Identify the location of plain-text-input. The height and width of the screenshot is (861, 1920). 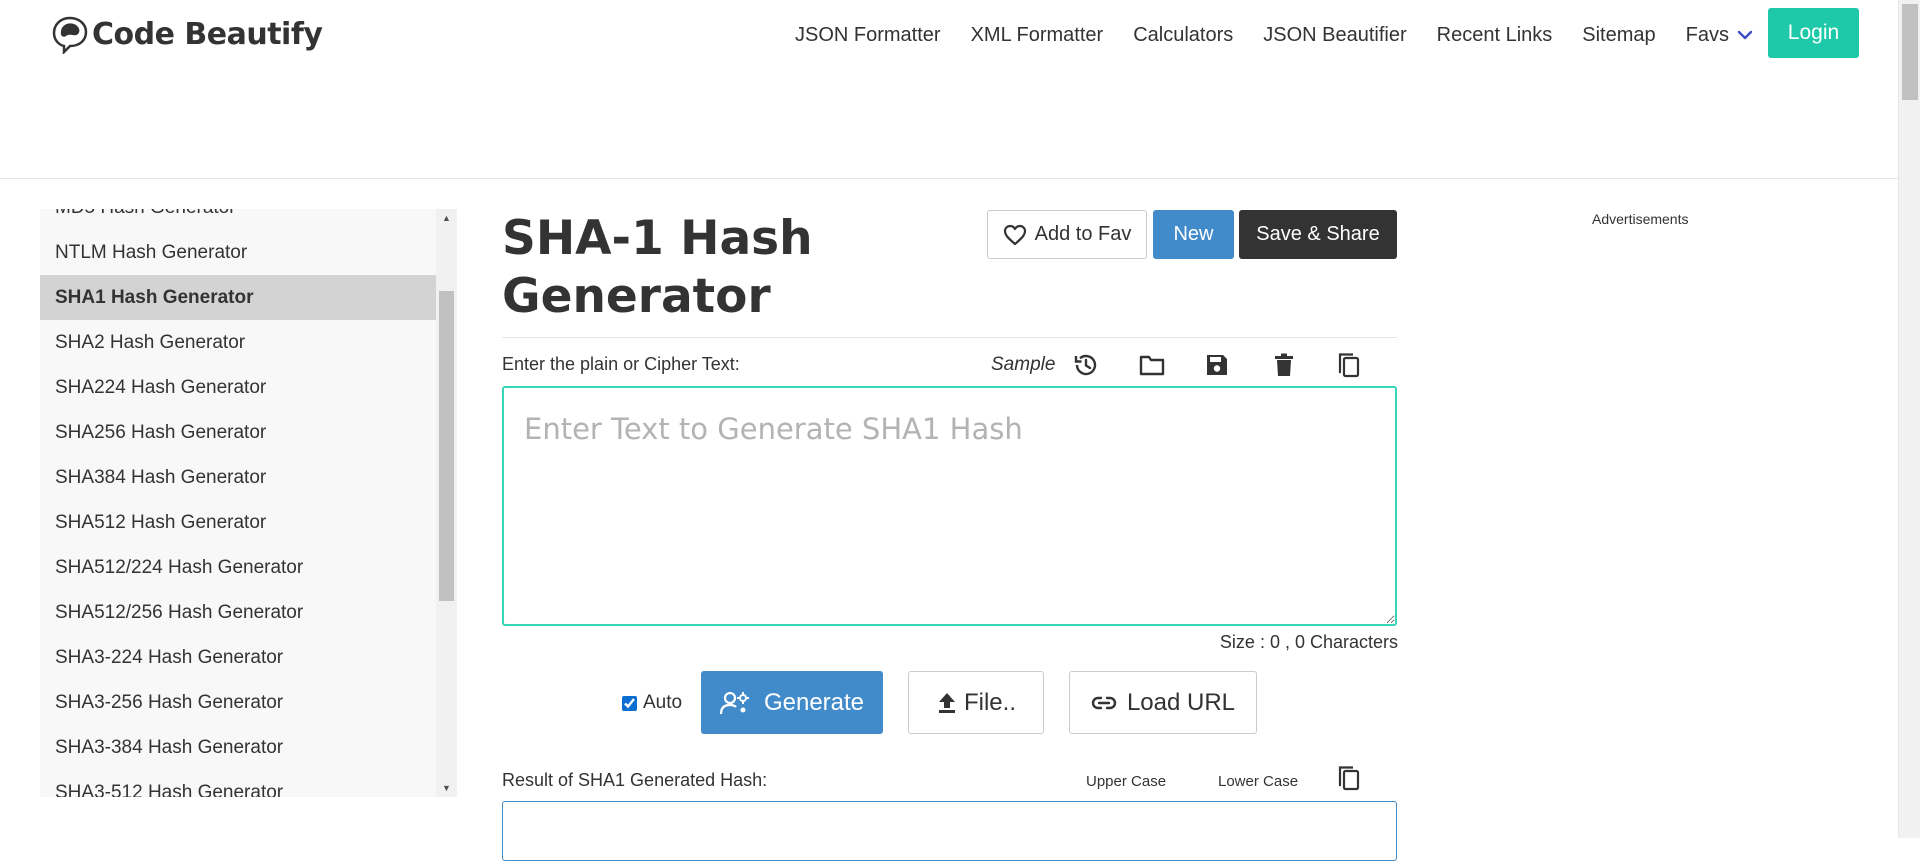
(949, 506).